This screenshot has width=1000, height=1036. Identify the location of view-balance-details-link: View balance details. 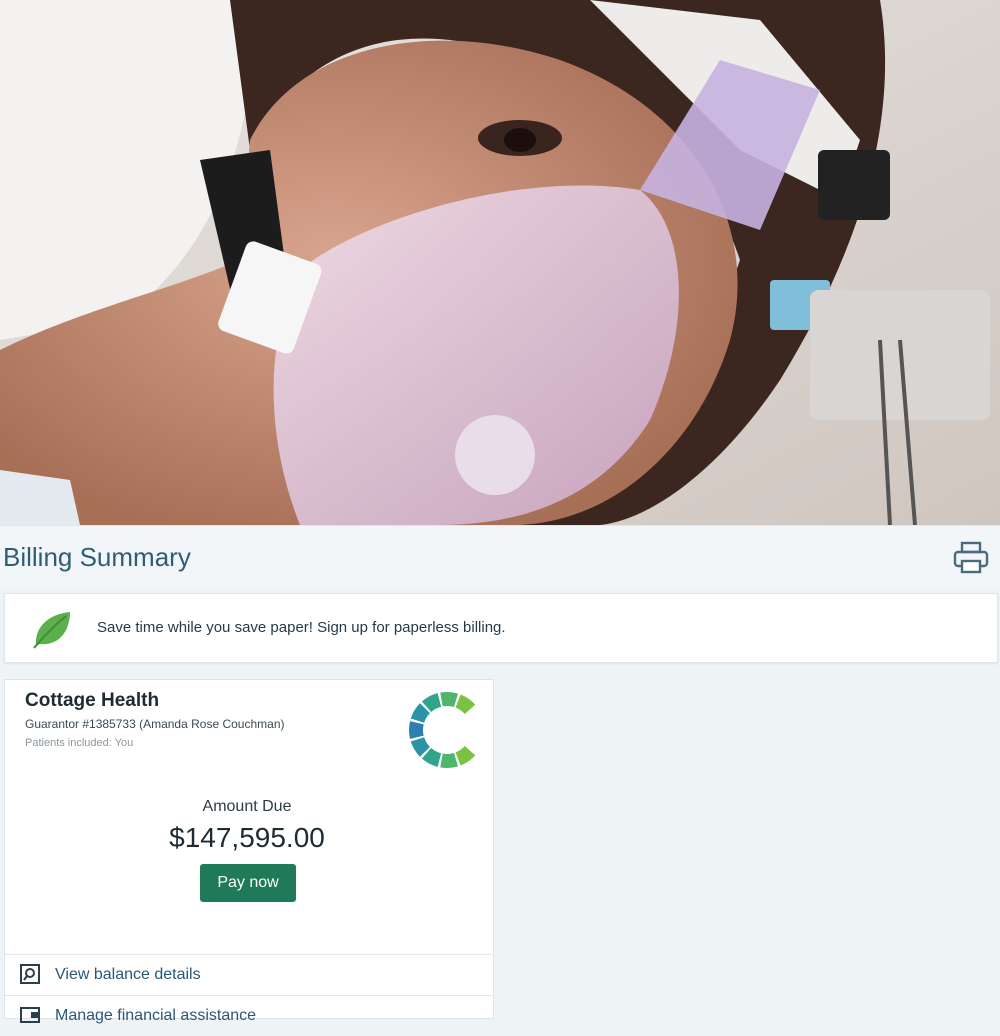
(249, 975).